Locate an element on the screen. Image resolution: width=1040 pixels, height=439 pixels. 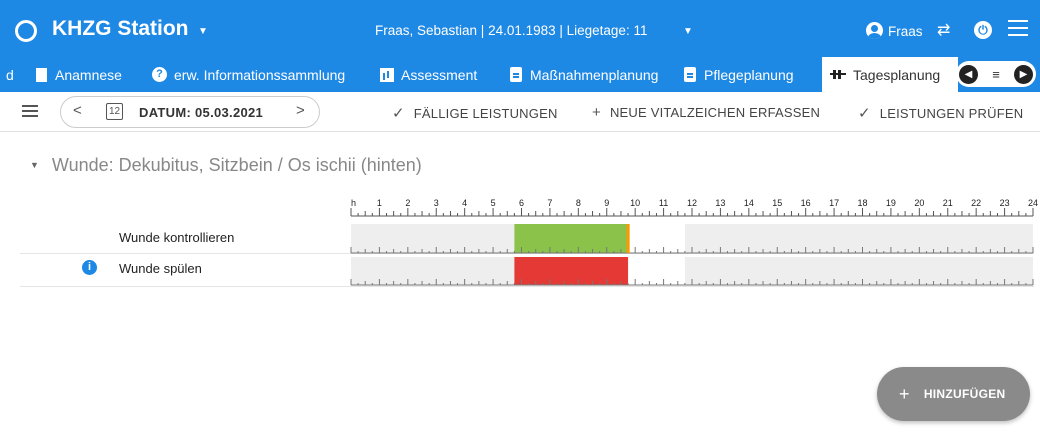
tab-pflegeplanung: Pflegeplanung is located at coordinates (739, 74).